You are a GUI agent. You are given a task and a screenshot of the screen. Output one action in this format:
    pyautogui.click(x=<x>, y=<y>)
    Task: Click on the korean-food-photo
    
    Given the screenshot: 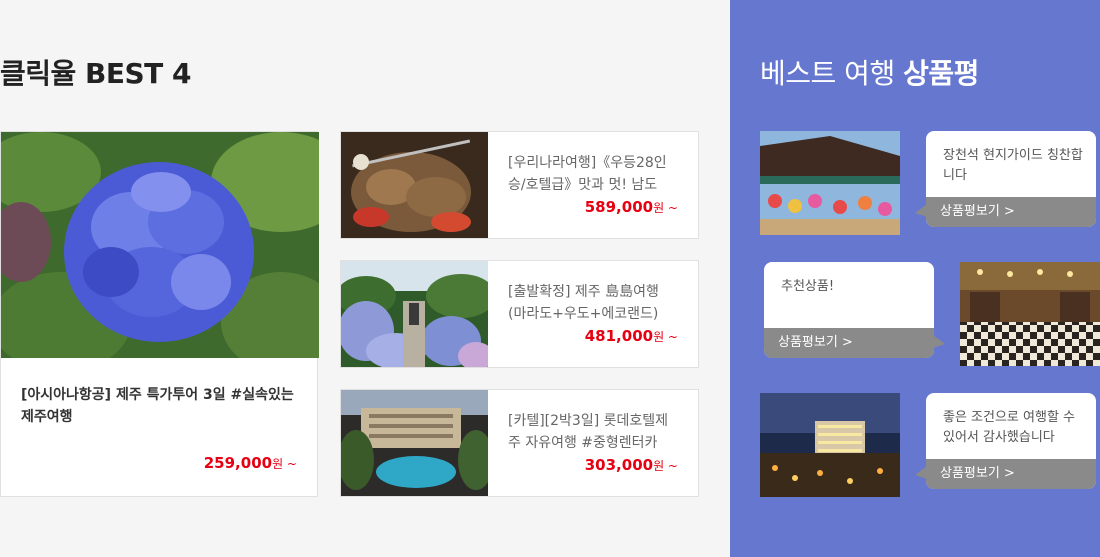 What is the action you would take?
    pyautogui.click(x=414, y=185)
    